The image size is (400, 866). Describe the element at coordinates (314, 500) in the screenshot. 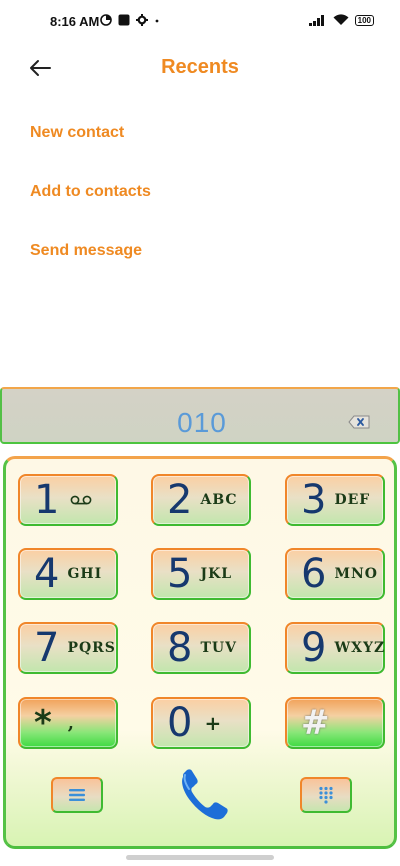

I see `key-digit: 3` at that location.